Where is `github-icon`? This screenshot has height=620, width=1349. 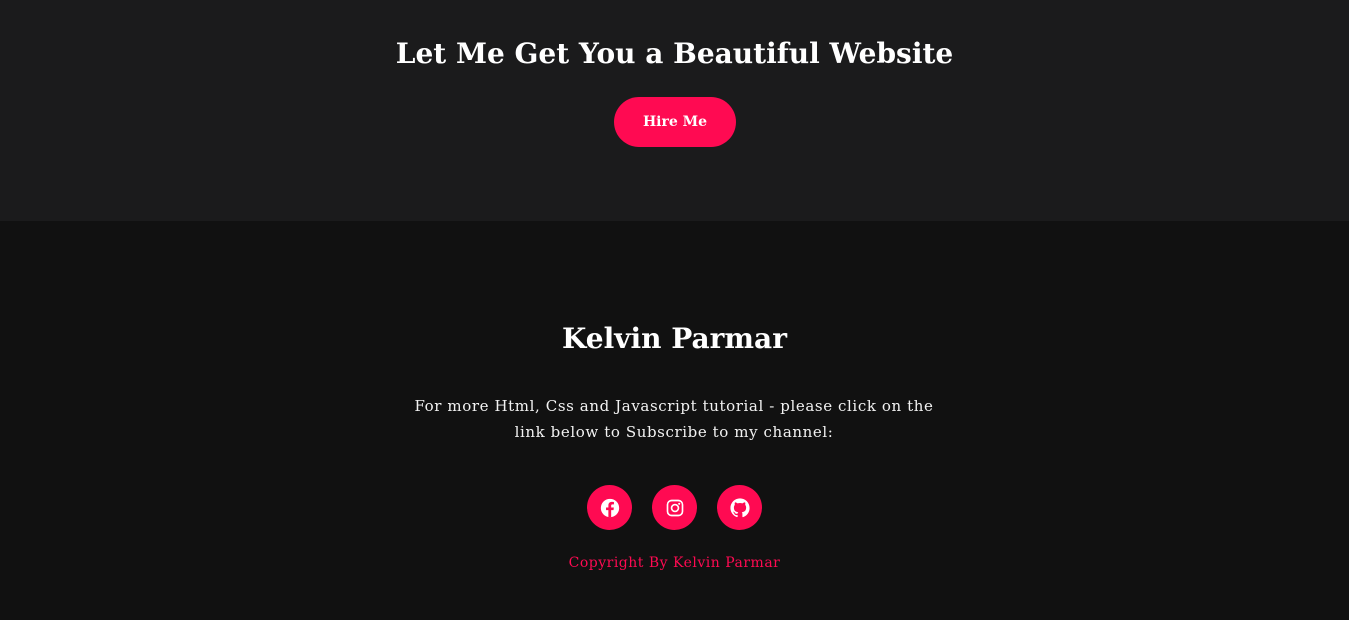
github-icon is located at coordinates (739, 507).